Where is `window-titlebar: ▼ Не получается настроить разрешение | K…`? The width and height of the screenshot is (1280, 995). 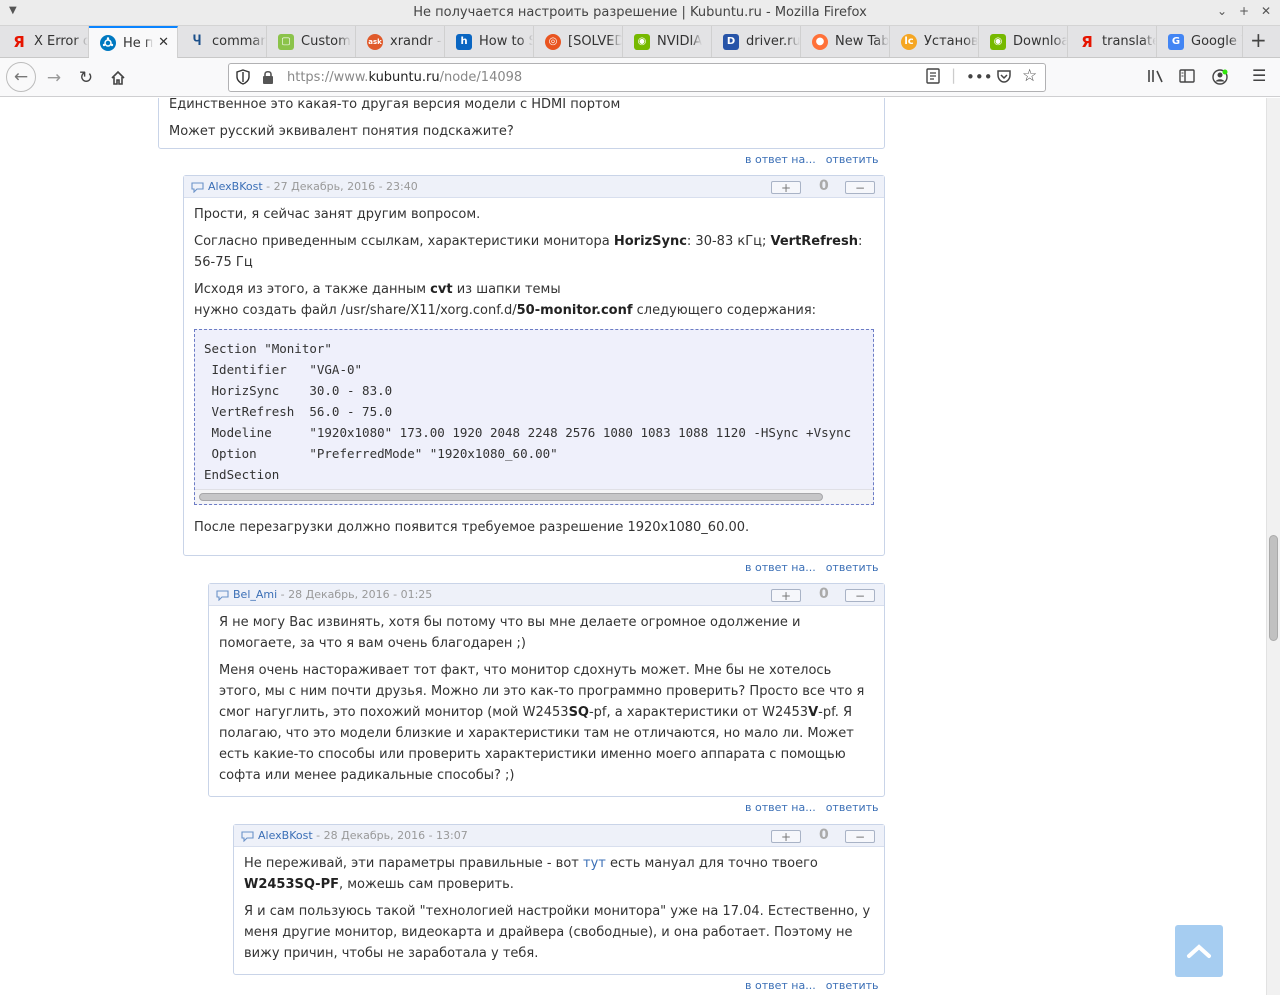 window-titlebar: ▼ Не получается настроить разрешение | K… is located at coordinates (640, 13).